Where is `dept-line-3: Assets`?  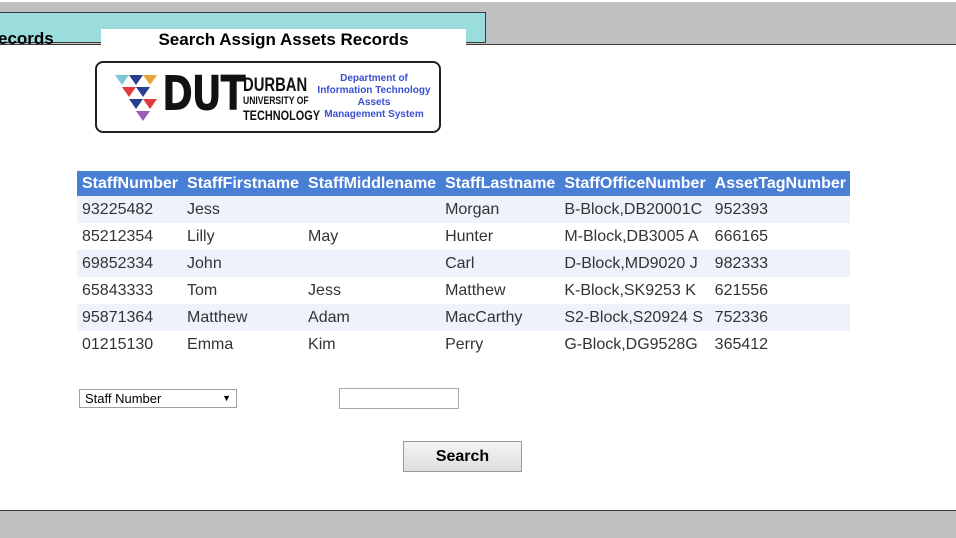 dept-line-3: Assets is located at coordinates (374, 102).